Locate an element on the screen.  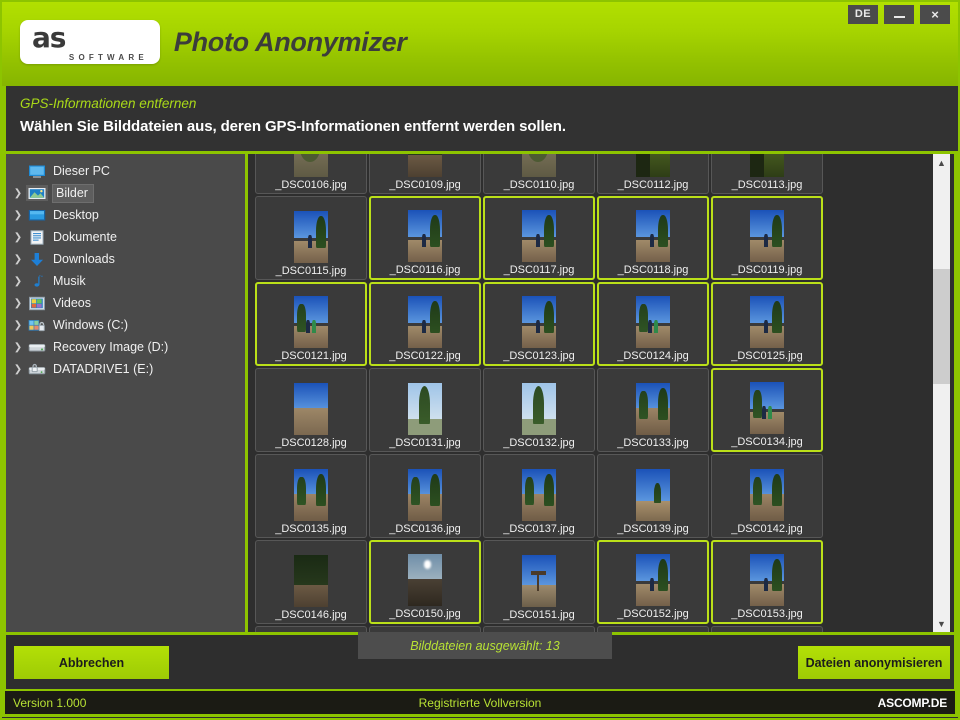
thumbnail-cell: _DSC0106.jpg is located at coordinates (311, 174).